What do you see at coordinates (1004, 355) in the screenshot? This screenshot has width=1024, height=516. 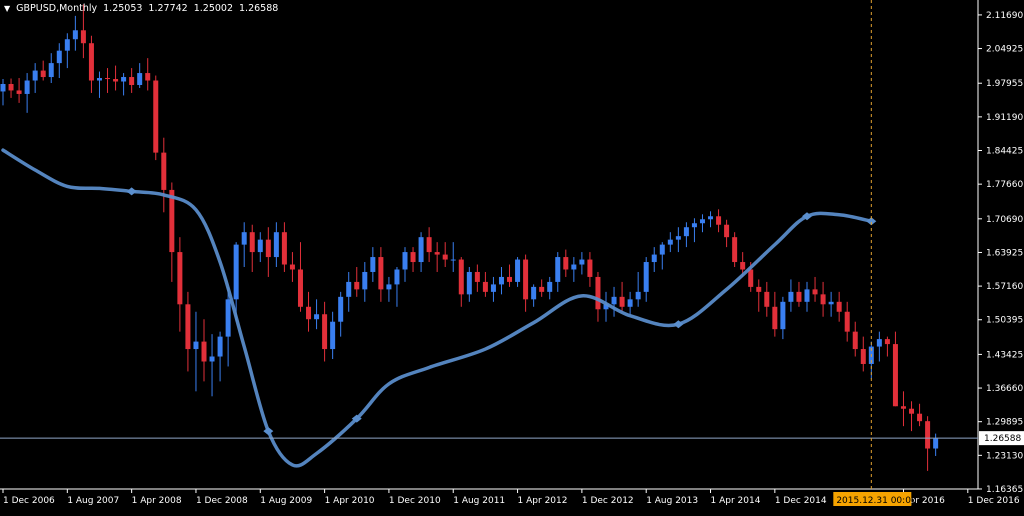 I see `y-tick-label: 1.43425` at bounding box center [1004, 355].